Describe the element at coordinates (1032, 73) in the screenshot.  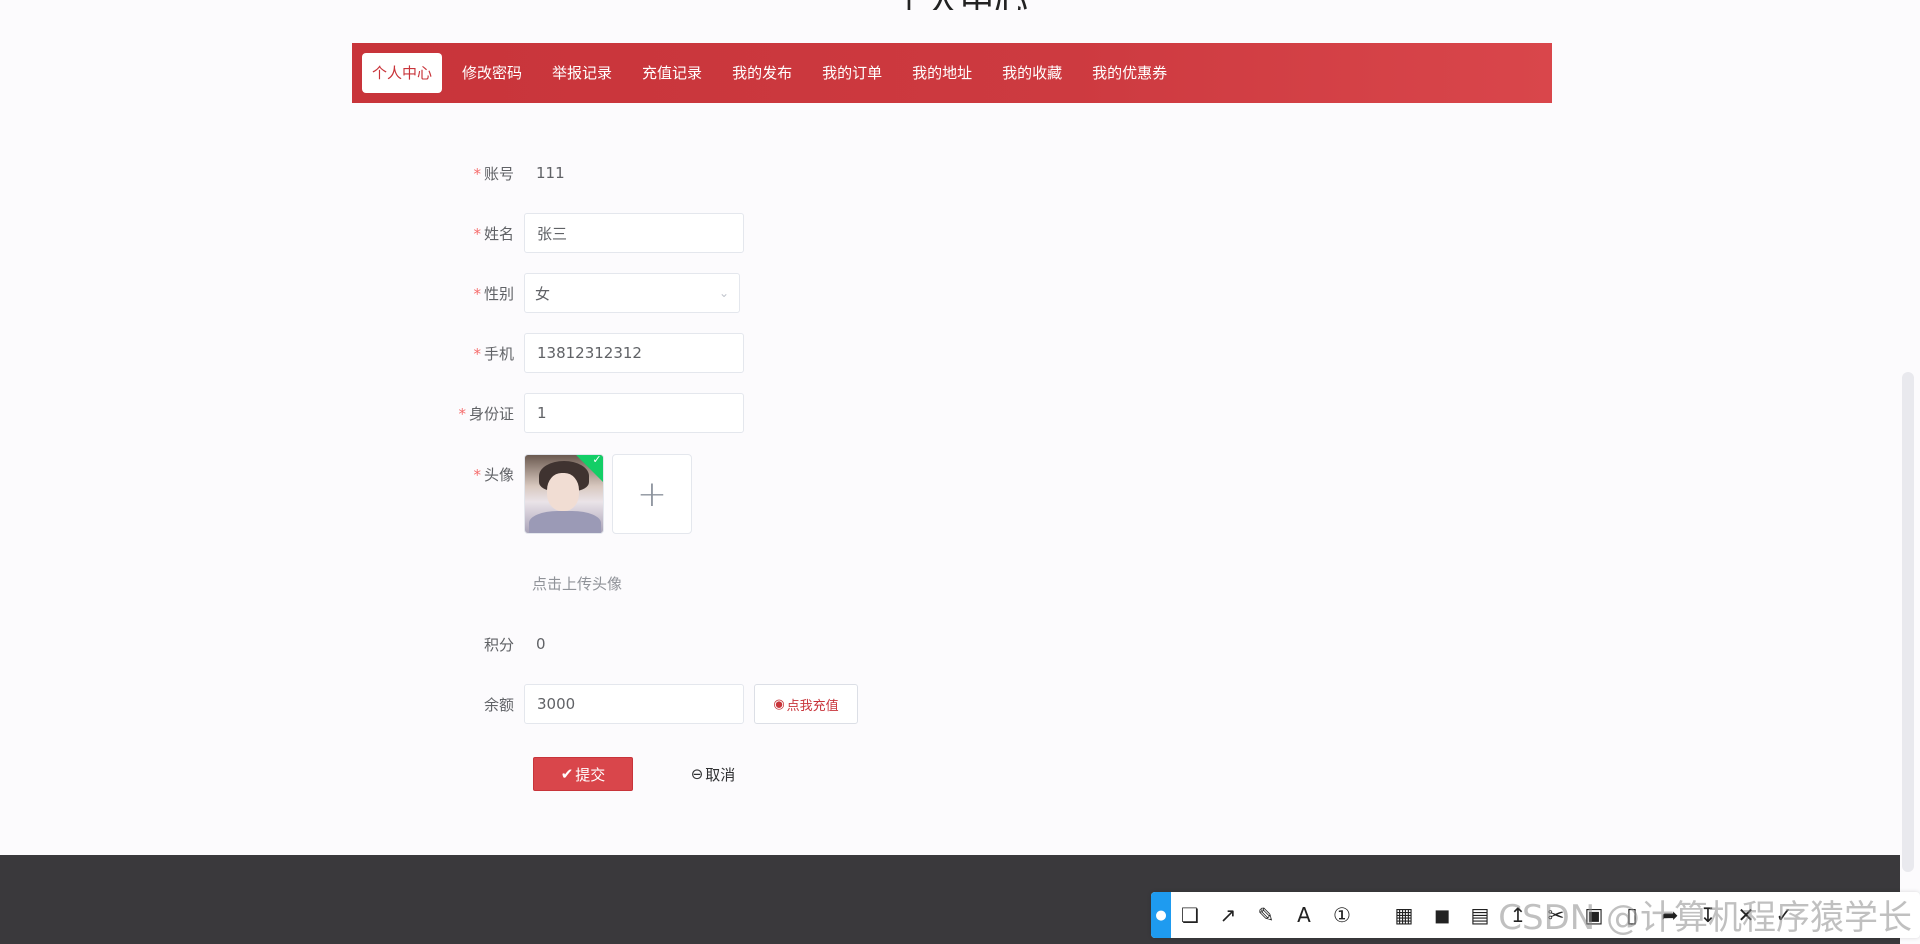
I see `tab-my-favorites: 我的收藏` at that location.